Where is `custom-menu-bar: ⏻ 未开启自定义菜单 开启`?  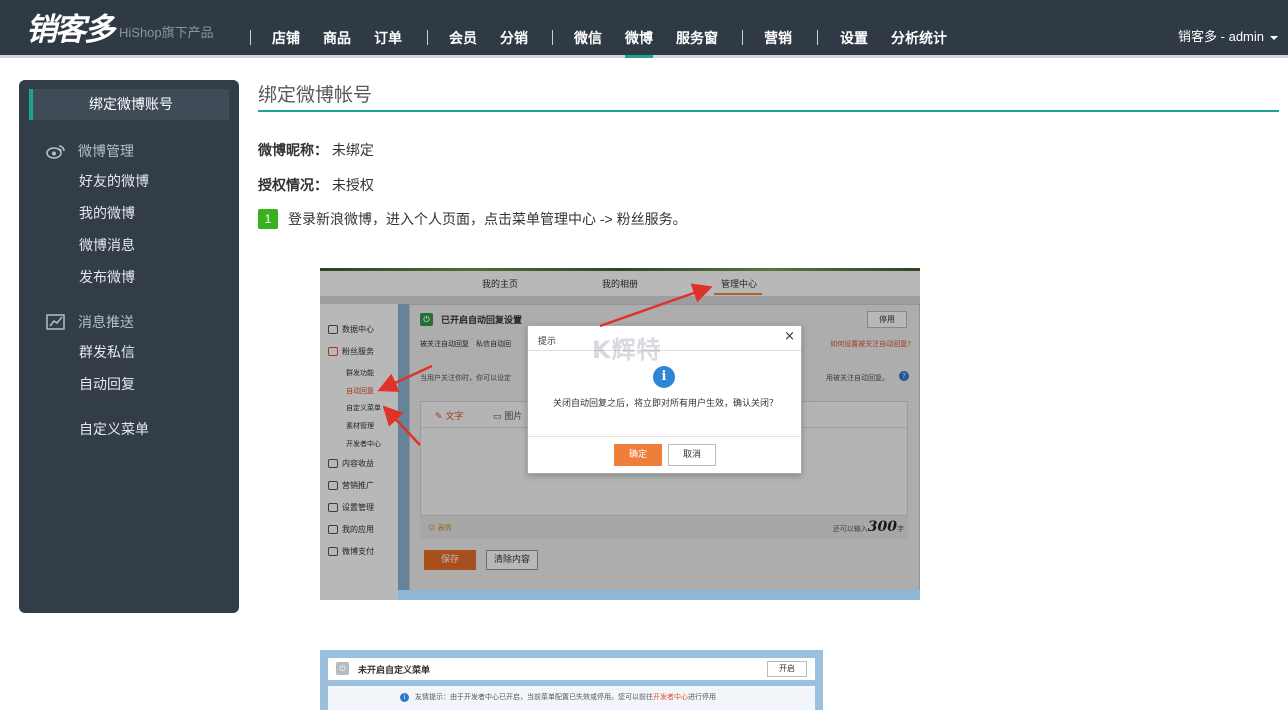 custom-menu-bar: ⏻ 未开启自定义菜单 开启 is located at coordinates (571, 669).